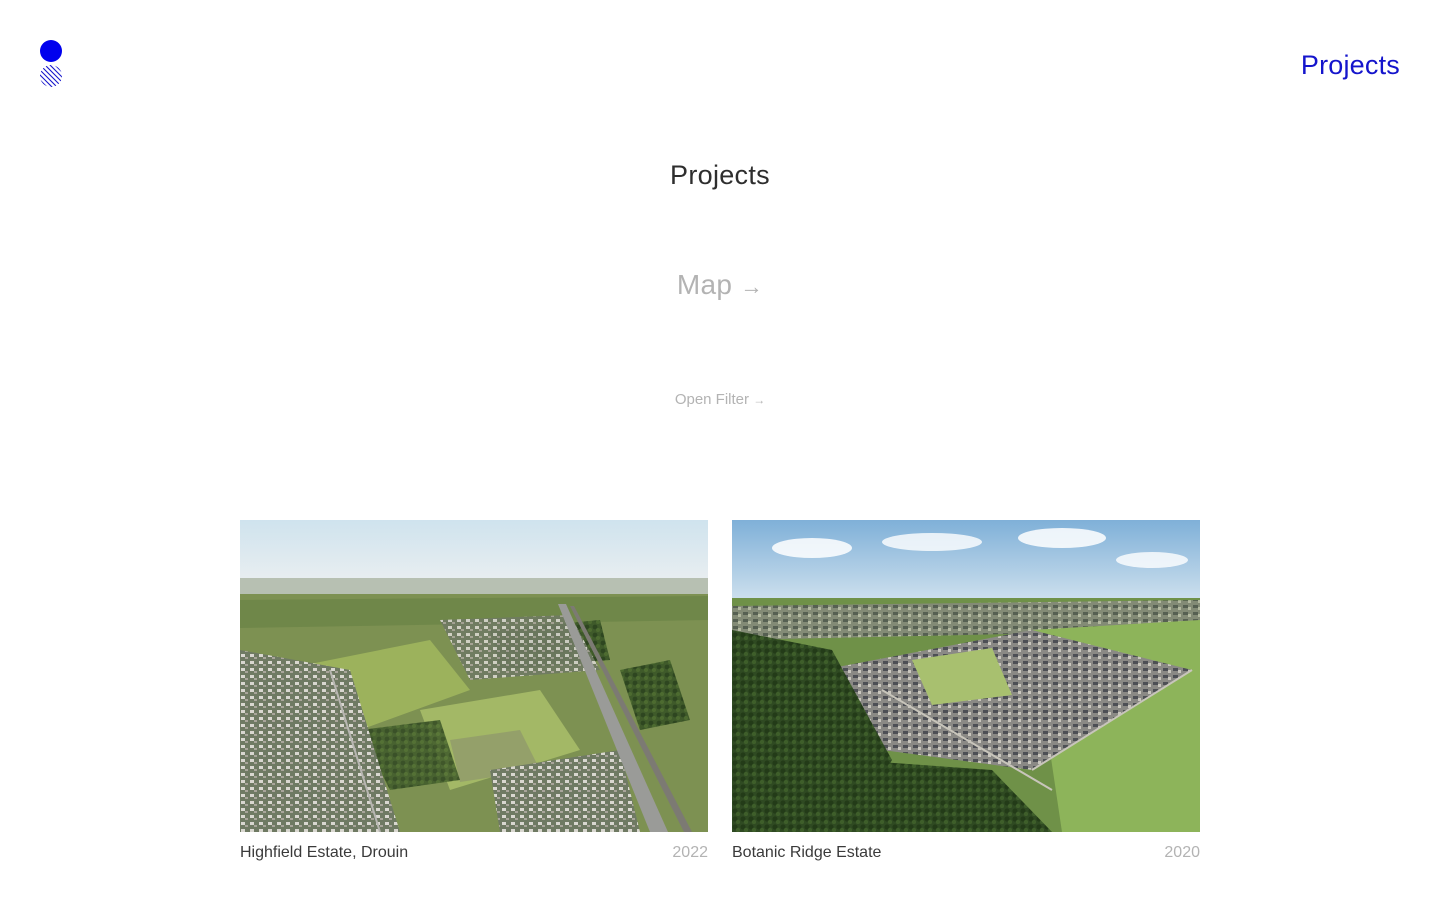 The width and height of the screenshot is (1440, 900). Describe the element at coordinates (720, 175) in the screenshot. I see `page-title: Projects` at that location.